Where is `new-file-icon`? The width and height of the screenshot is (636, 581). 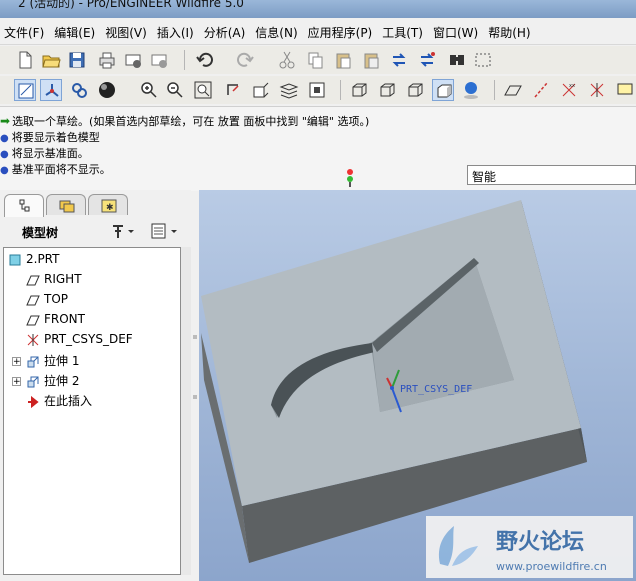 new-file-icon is located at coordinates (25, 60).